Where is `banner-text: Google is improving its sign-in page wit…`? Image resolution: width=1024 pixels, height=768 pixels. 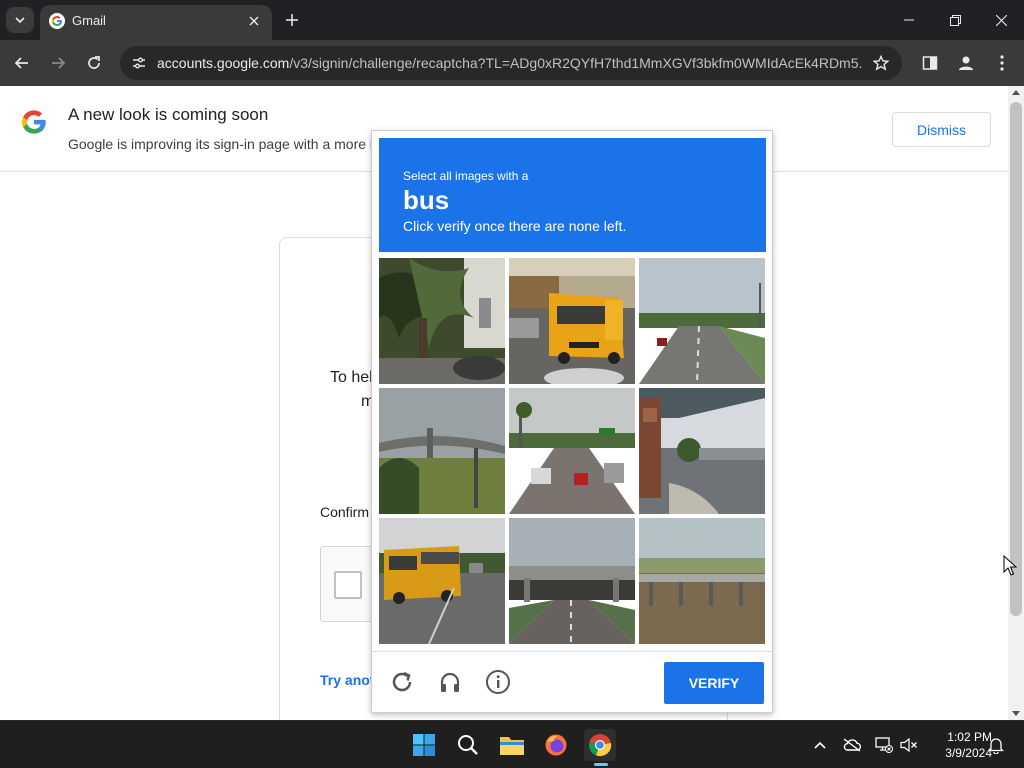
banner-text: Google is improving its sign-in page wit… is located at coordinates (221, 144).